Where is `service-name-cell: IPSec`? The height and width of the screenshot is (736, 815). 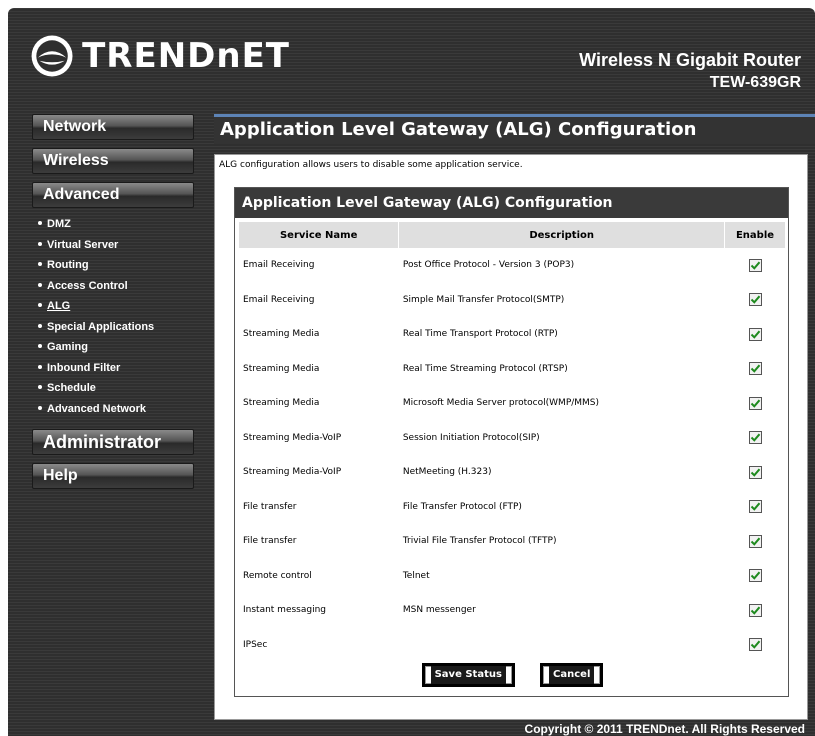 service-name-cell: IPSec is located at coordinates (255, 644).